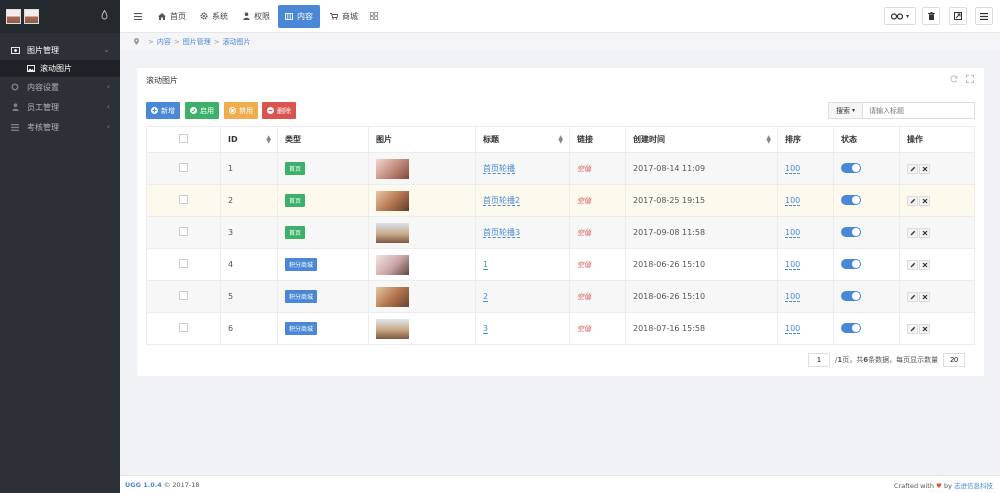 This screenshot has height=493, width=1000. I want to click on search-dropdown-button: 搜索 ▾, so click(845, 110).